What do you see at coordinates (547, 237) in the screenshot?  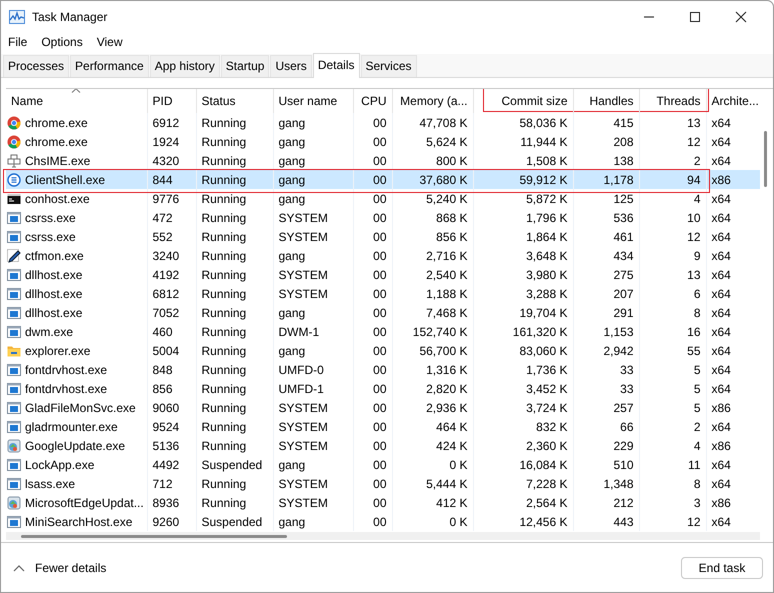 I see `table-cell: 1,864 K` at bounding box center [547, 237].